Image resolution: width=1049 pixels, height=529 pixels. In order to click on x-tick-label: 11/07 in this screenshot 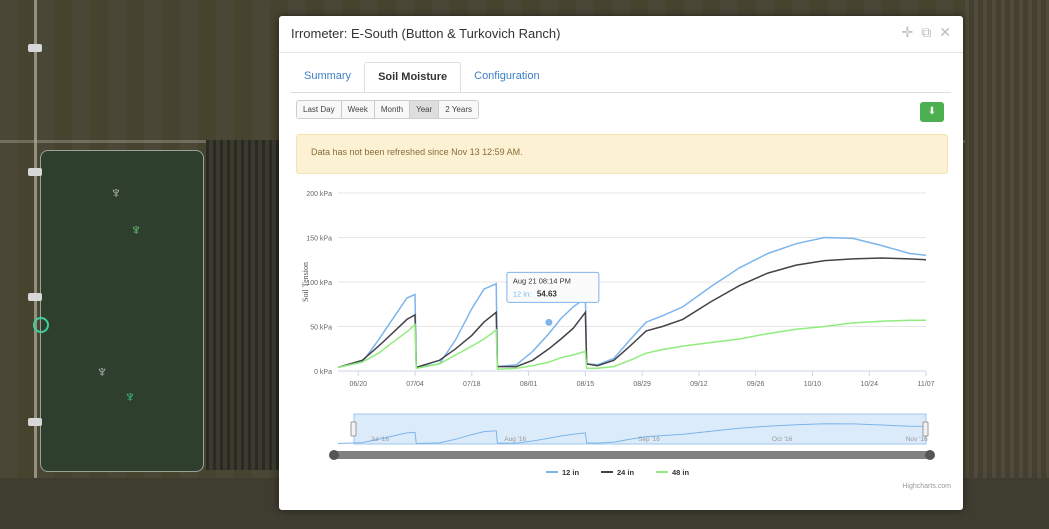, I will do `click(926, 384)`.